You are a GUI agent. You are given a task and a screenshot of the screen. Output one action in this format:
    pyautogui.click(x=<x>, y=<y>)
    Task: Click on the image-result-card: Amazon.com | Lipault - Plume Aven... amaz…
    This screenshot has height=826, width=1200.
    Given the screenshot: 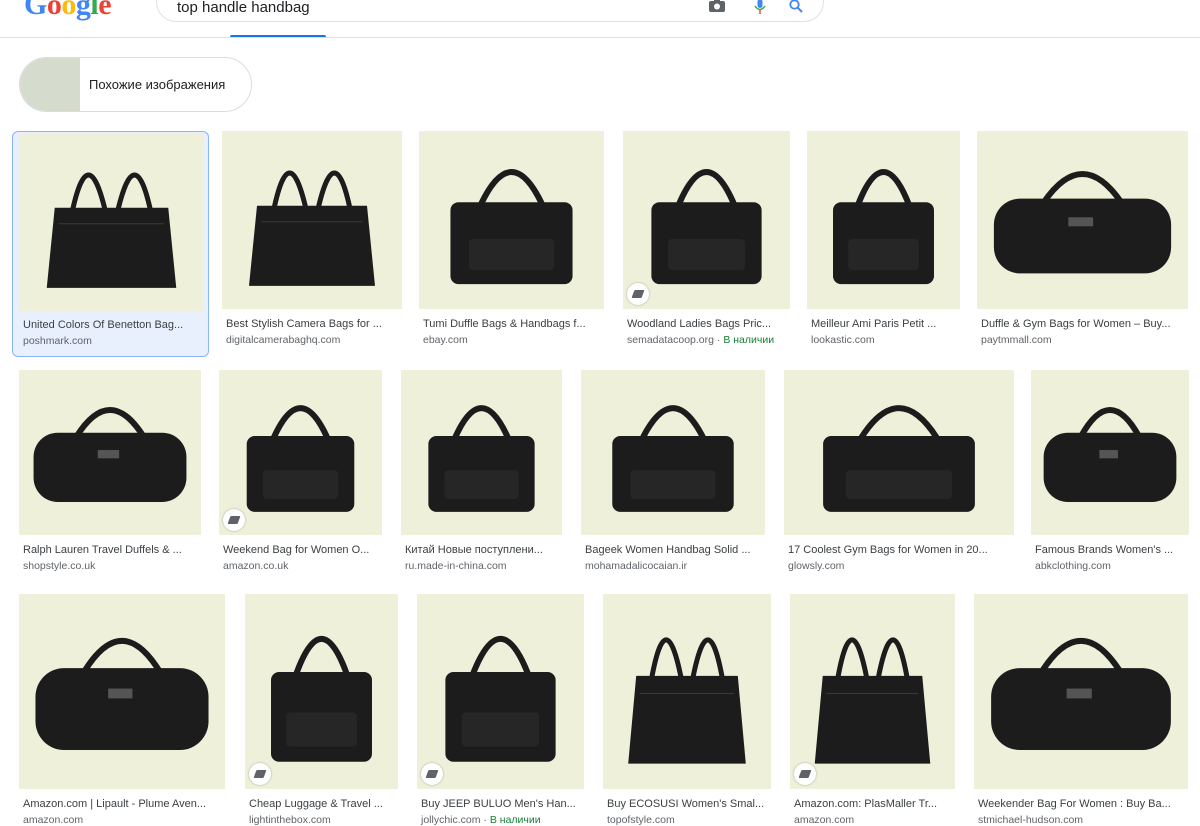 What is the action you would take?
    pyautogui.click(x=122, y=710)
    